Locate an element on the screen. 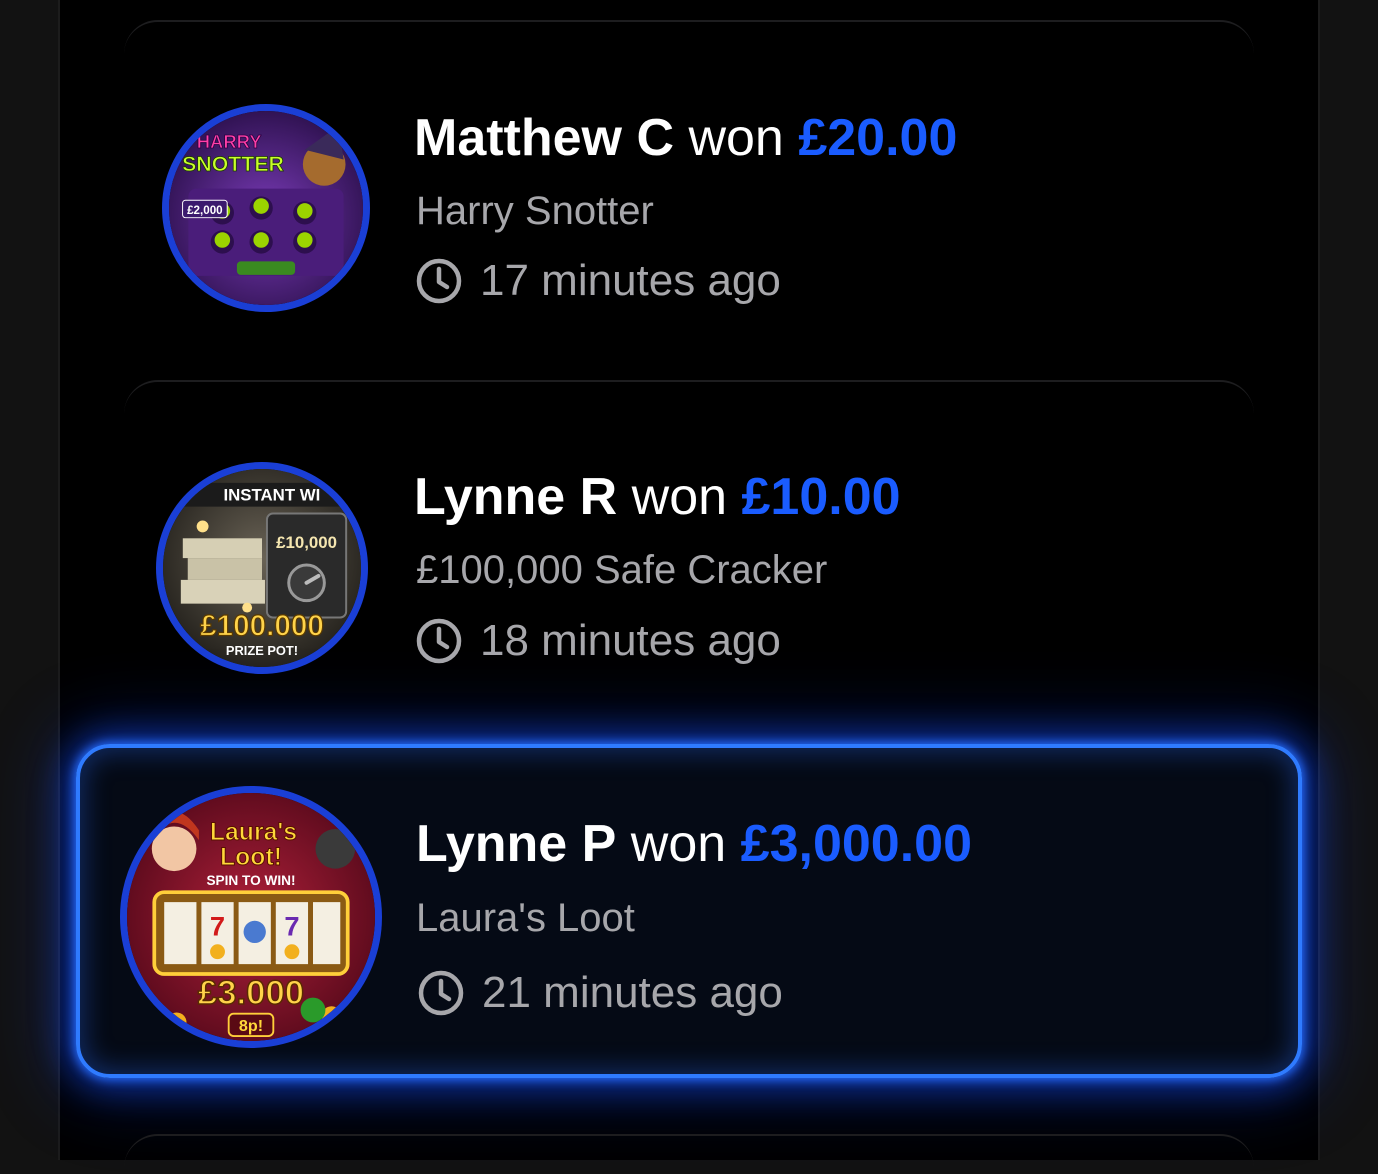 This screenshot has width=1378, height=1174. time-ago: 17 minutes ago is located at coordinates (597, 281).